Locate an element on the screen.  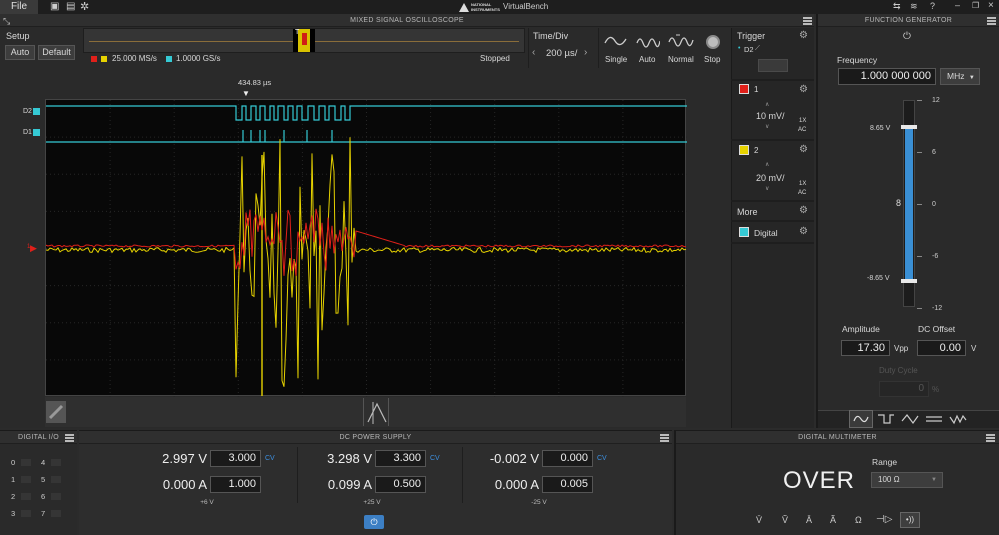
frequency-input: 1.000 000 000 is located at coordinates (887, 76).